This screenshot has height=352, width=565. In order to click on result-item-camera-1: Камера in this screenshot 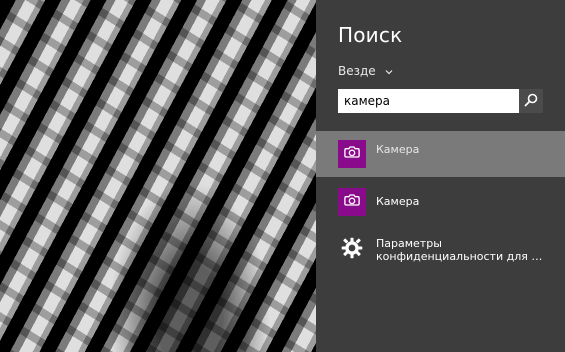, I will do `click(440, 154)`.